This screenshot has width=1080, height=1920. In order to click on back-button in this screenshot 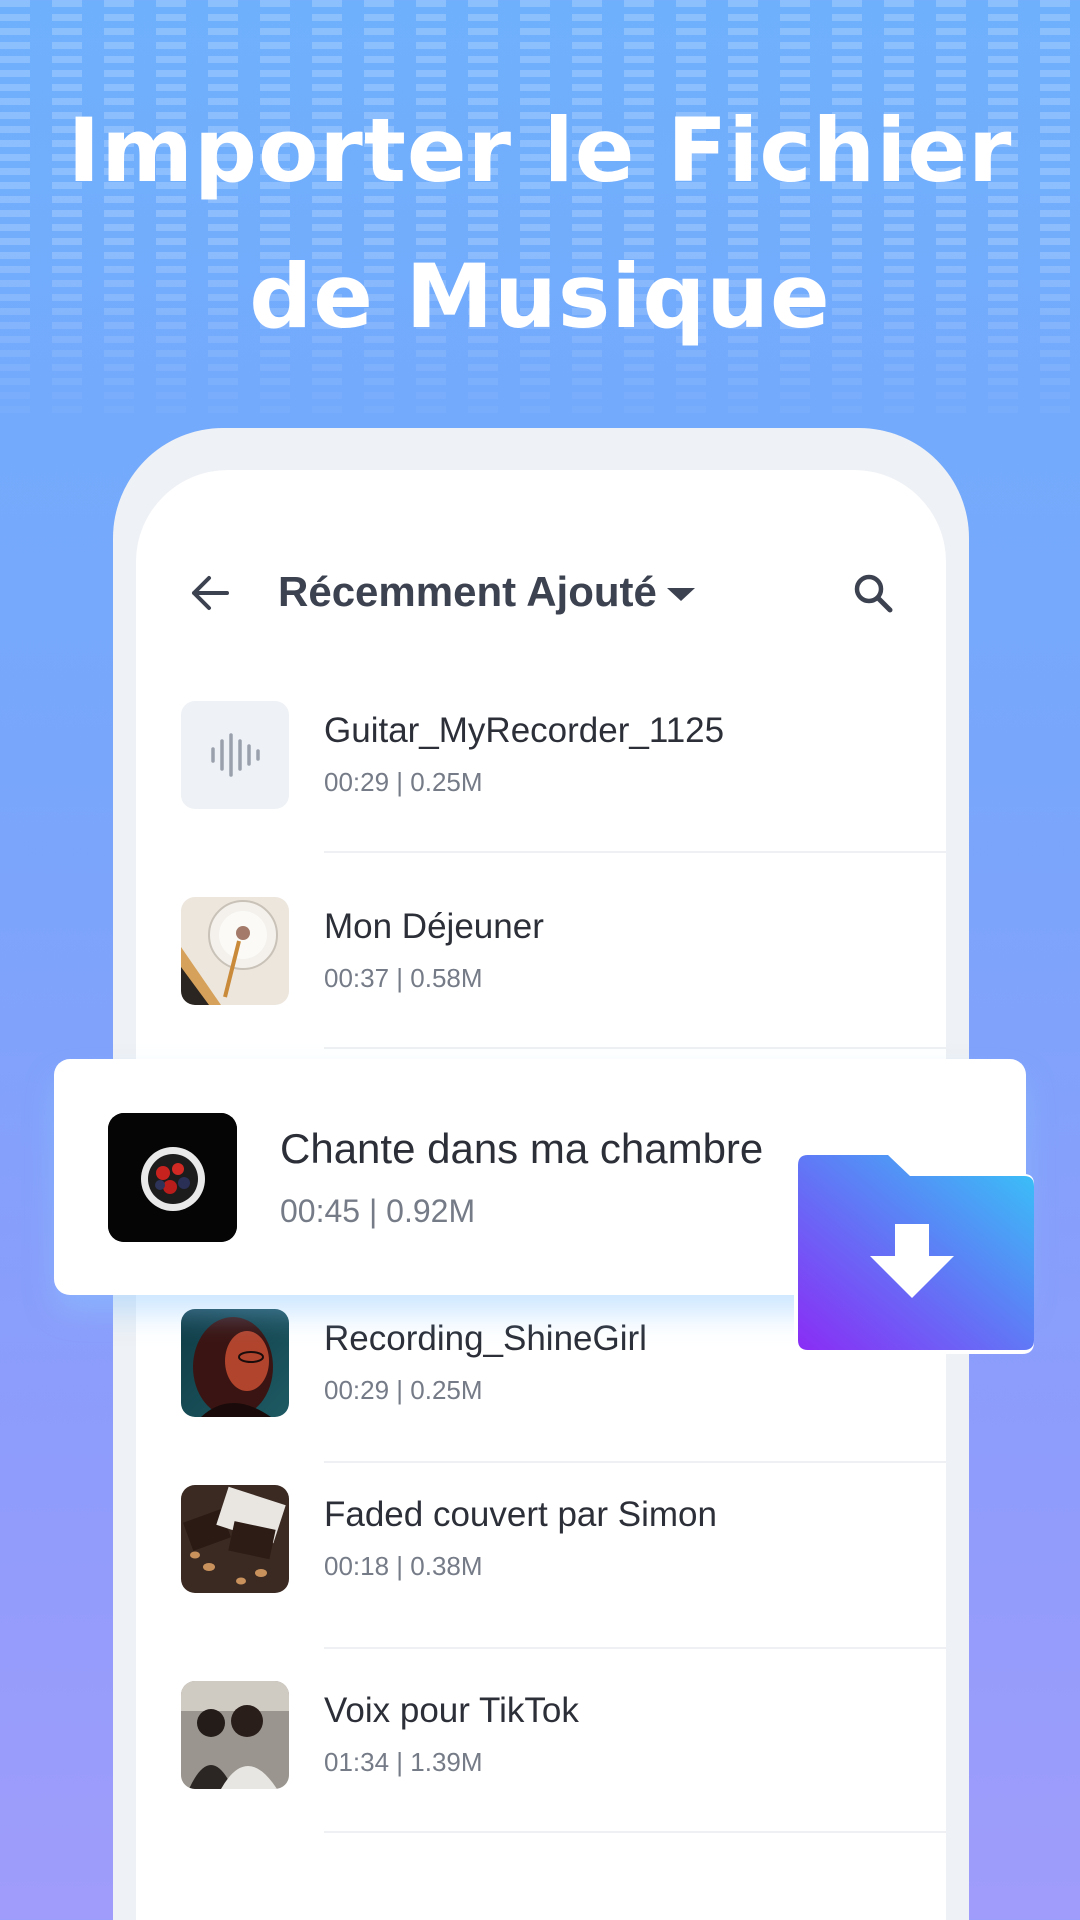, I will do `click(209, 593)`.